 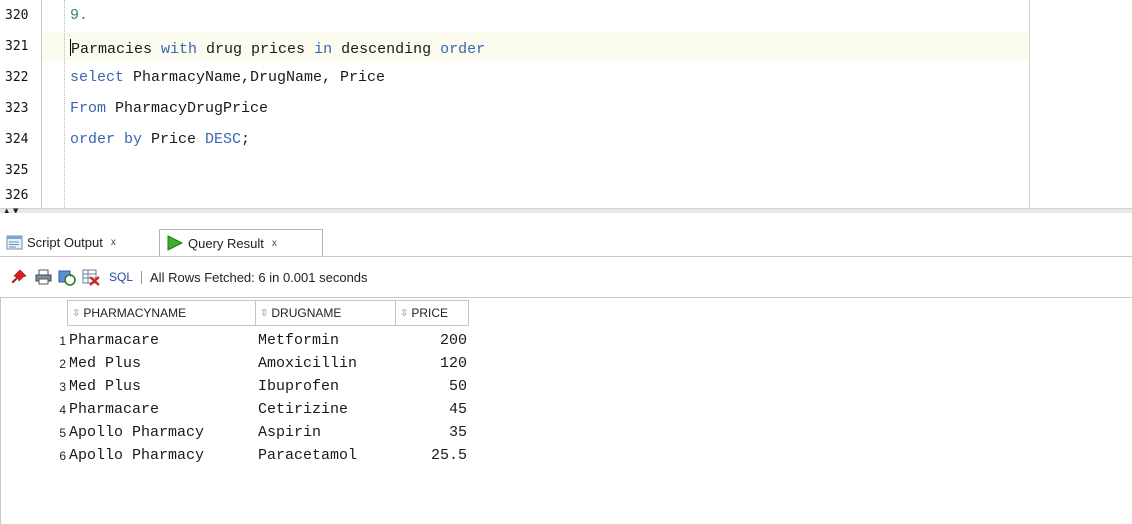 I want to click on script-output-icon, so click(x=14, y=243).